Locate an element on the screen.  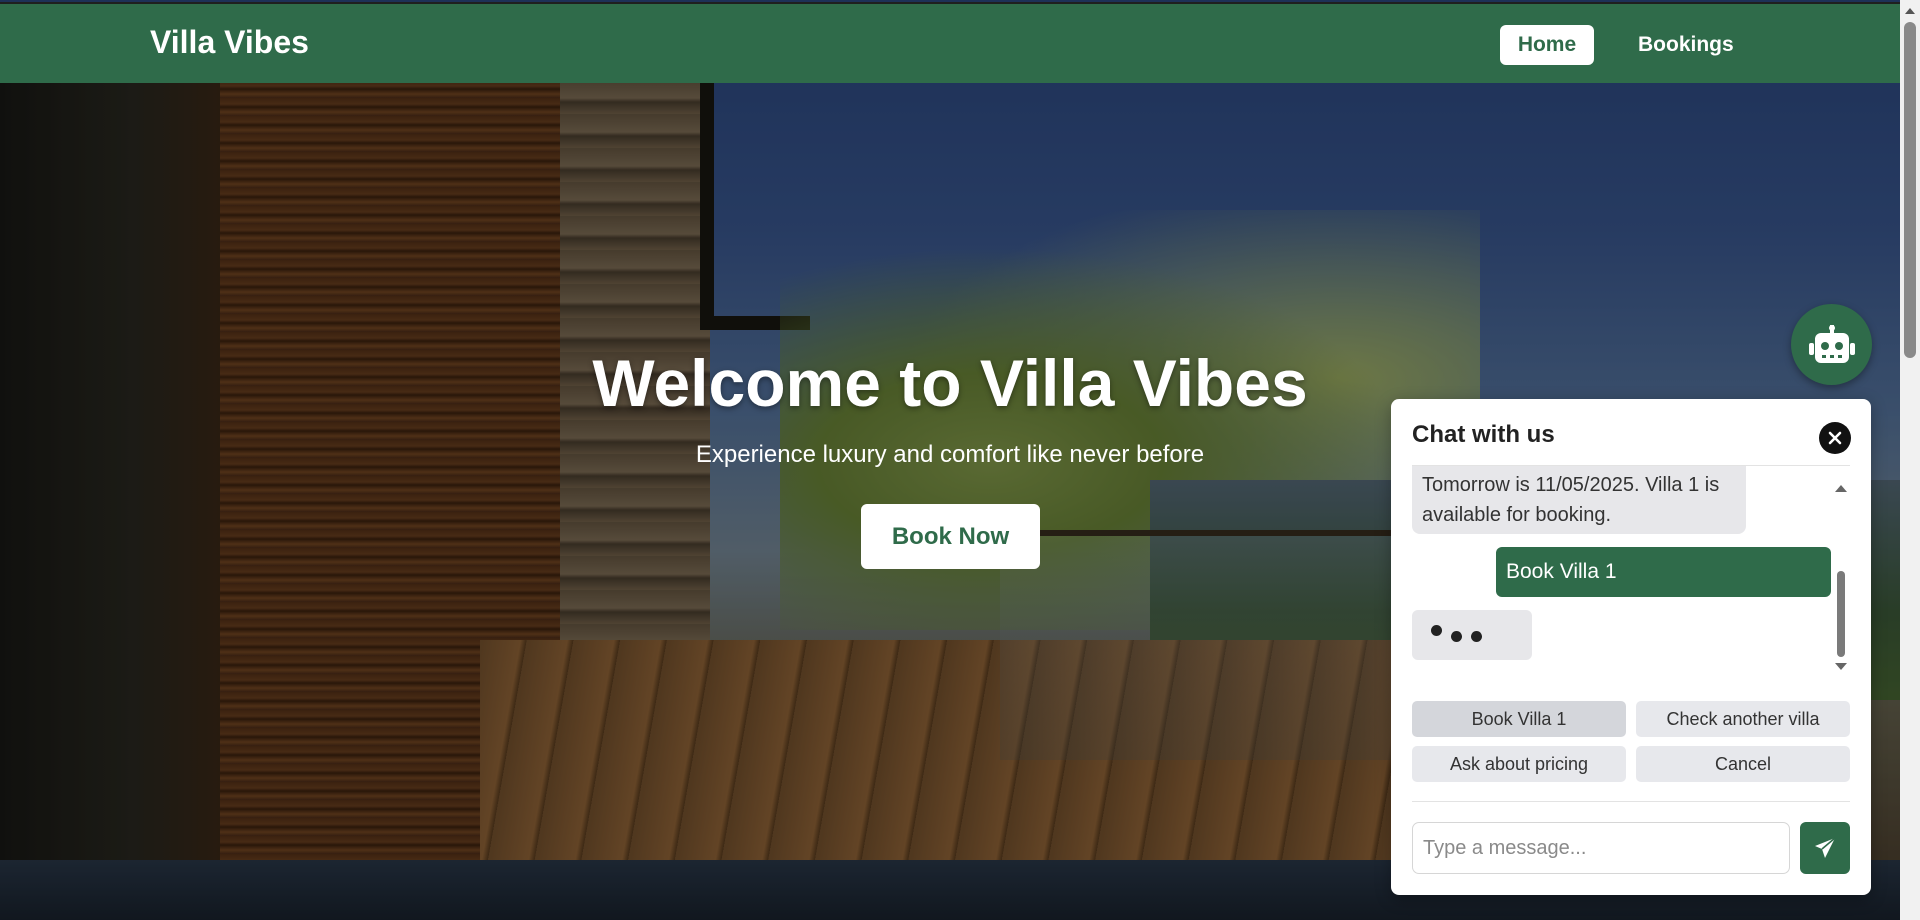
chat-toggle-button is located at coordinates (1831, 344).